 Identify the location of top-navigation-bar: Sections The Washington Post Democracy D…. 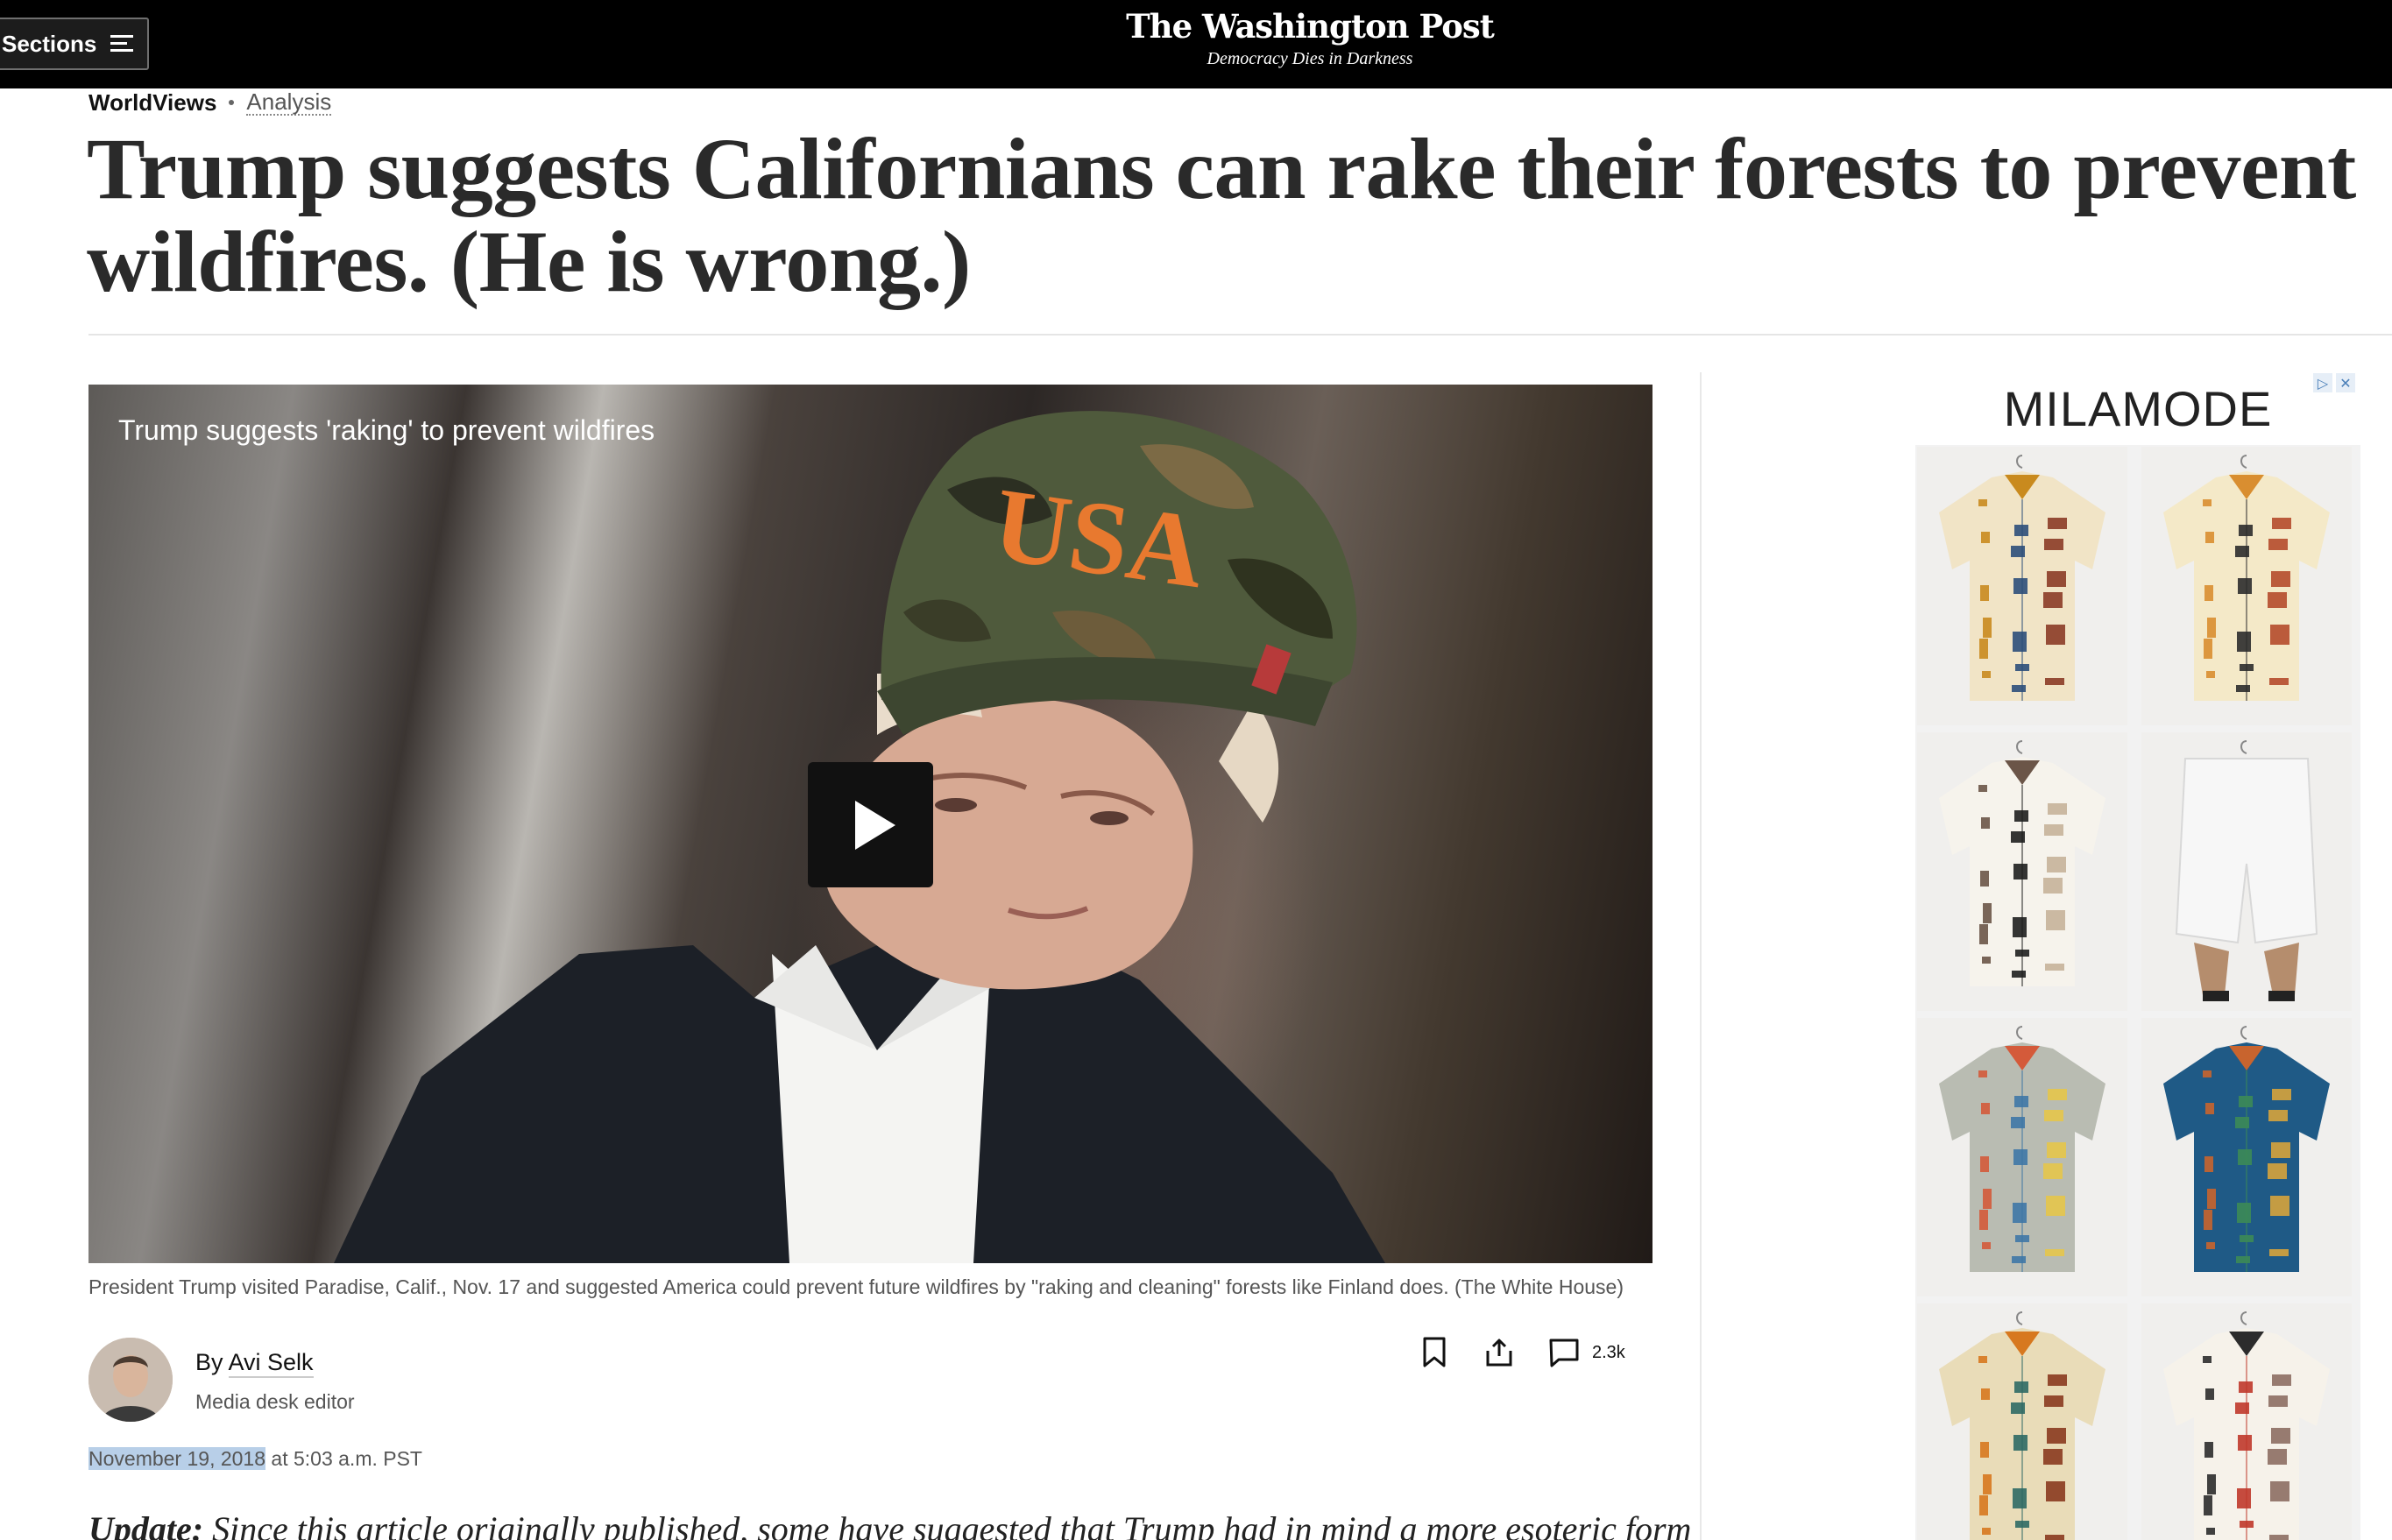
(1196, 44).